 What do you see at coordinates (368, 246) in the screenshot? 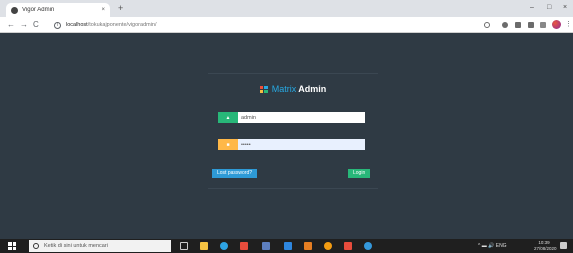
I see `browser-app-icon` at bounding box center [368, 246].